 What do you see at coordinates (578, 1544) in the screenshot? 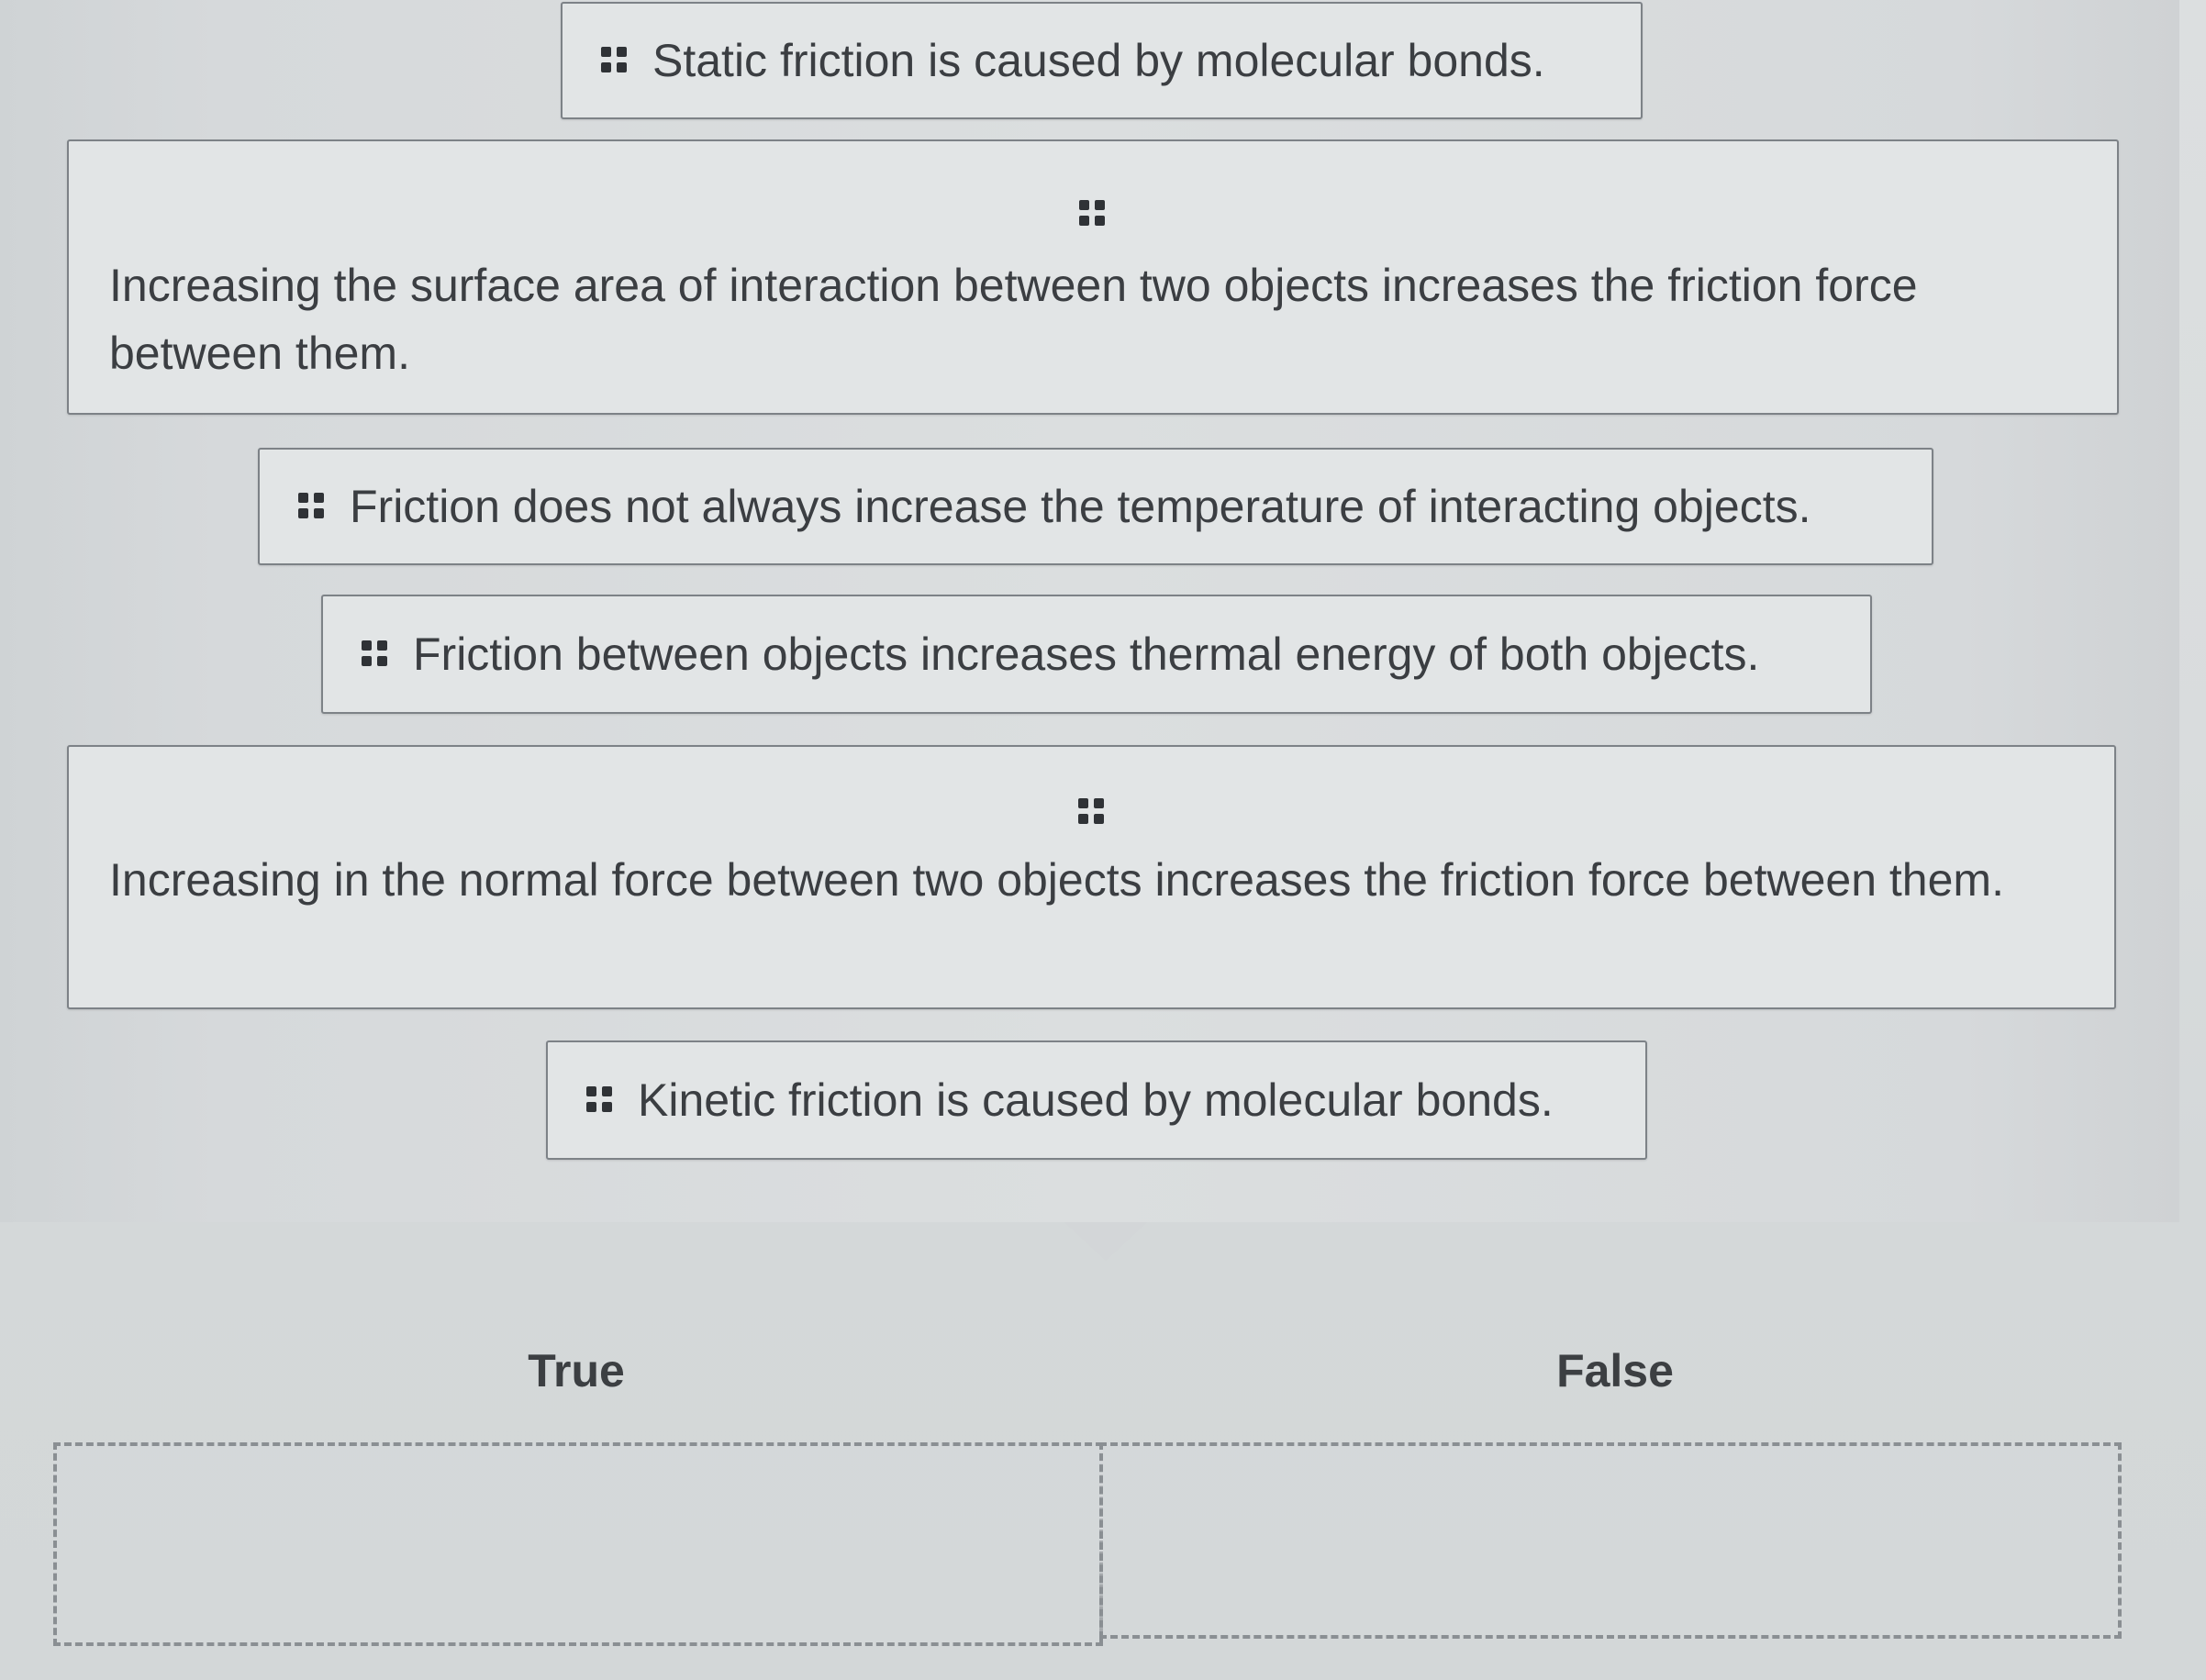
I see `true-drop-zone` at bounding box center [578, 1544].